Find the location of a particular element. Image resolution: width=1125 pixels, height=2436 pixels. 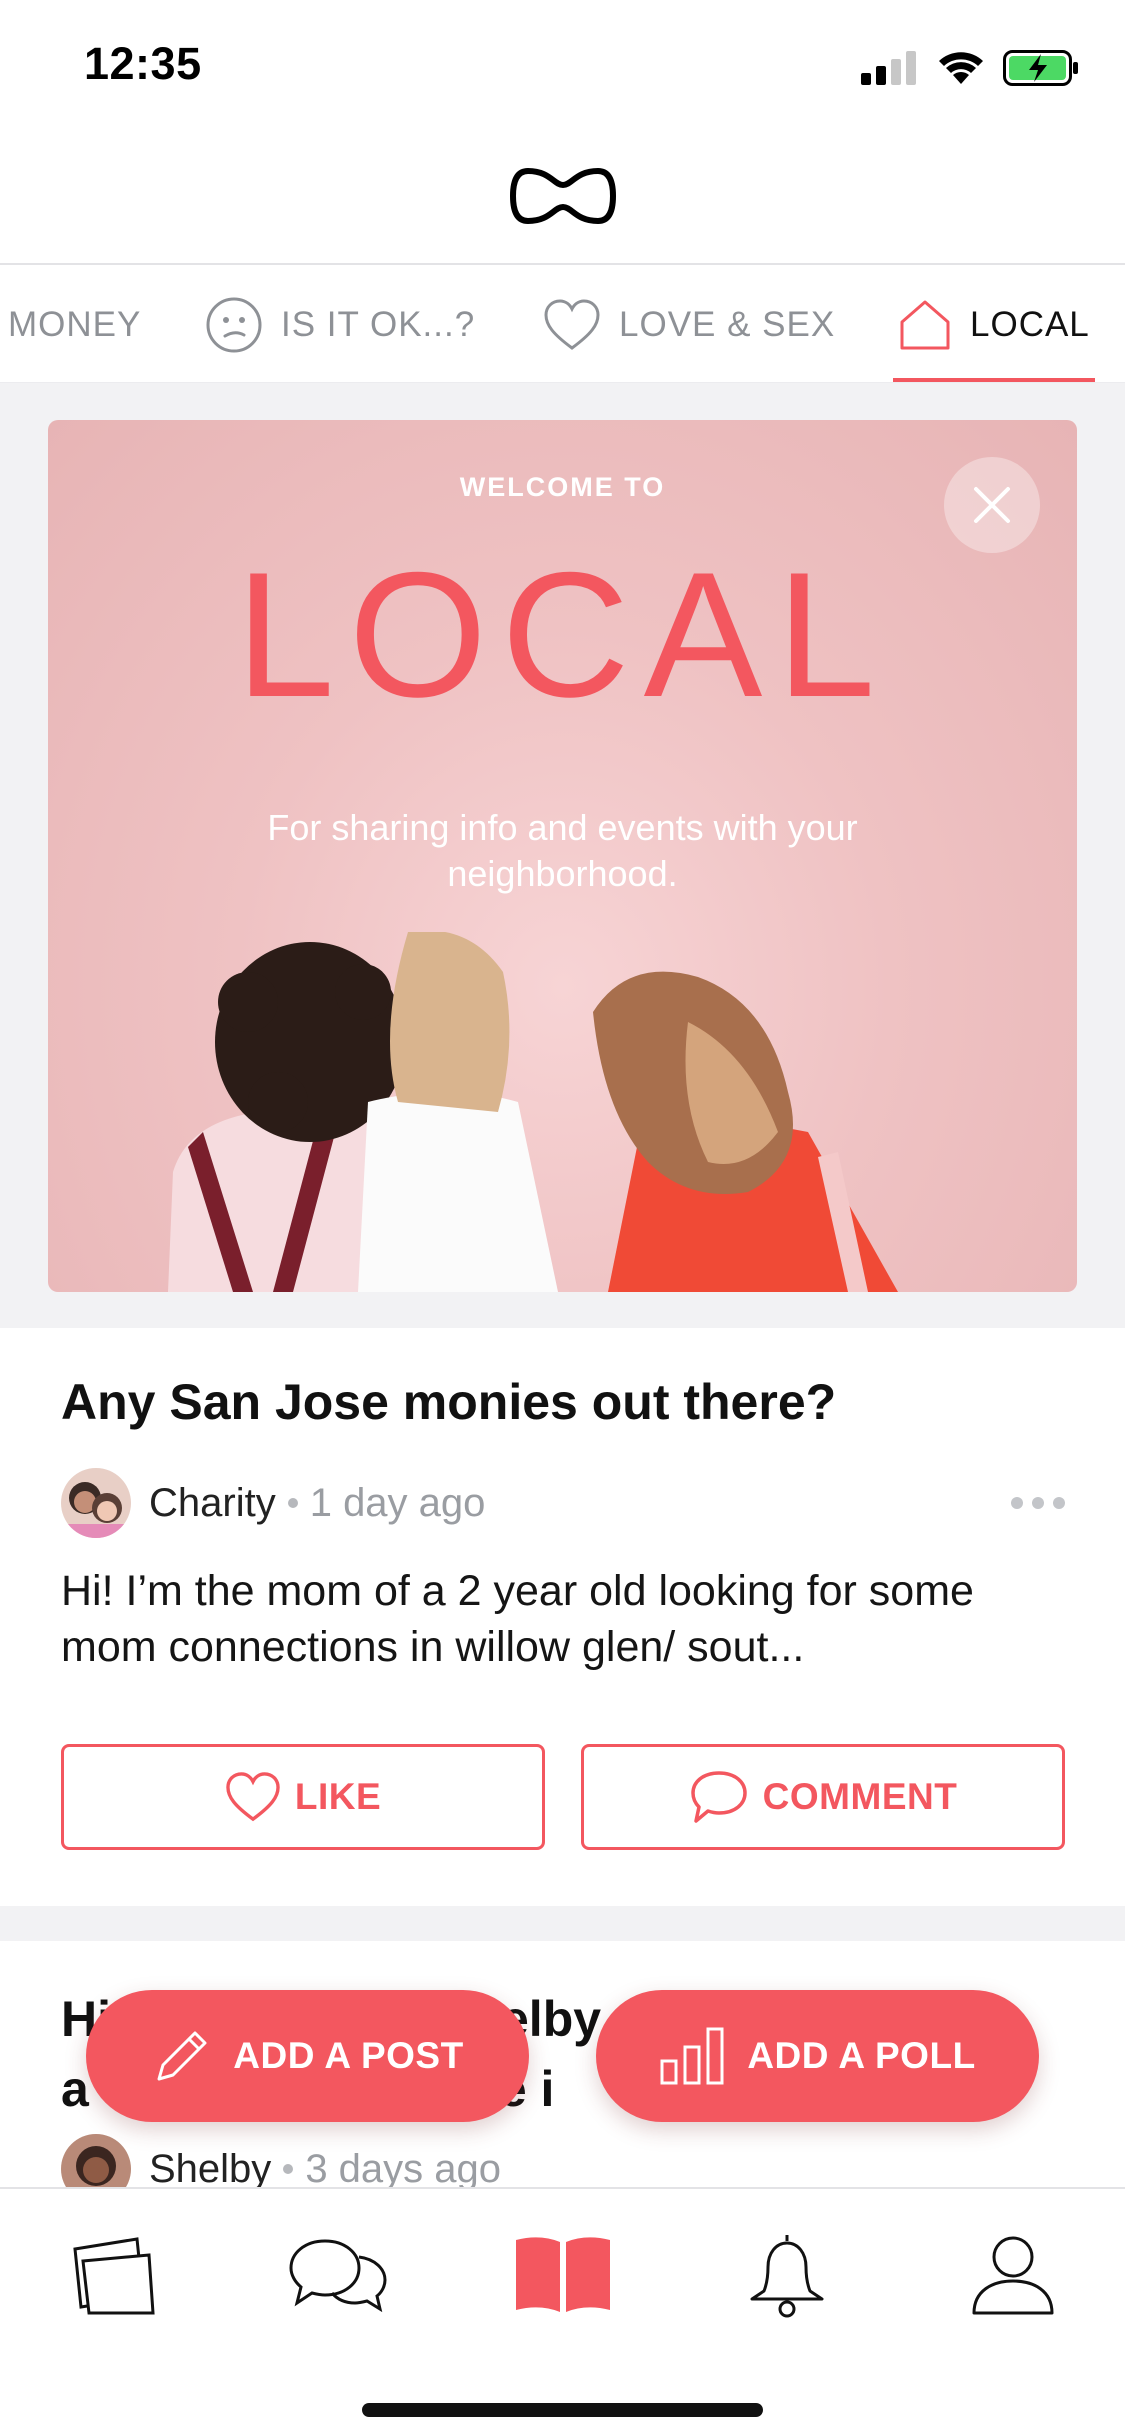

tab-money-label: MONEY is located at coordinates (75, 324).